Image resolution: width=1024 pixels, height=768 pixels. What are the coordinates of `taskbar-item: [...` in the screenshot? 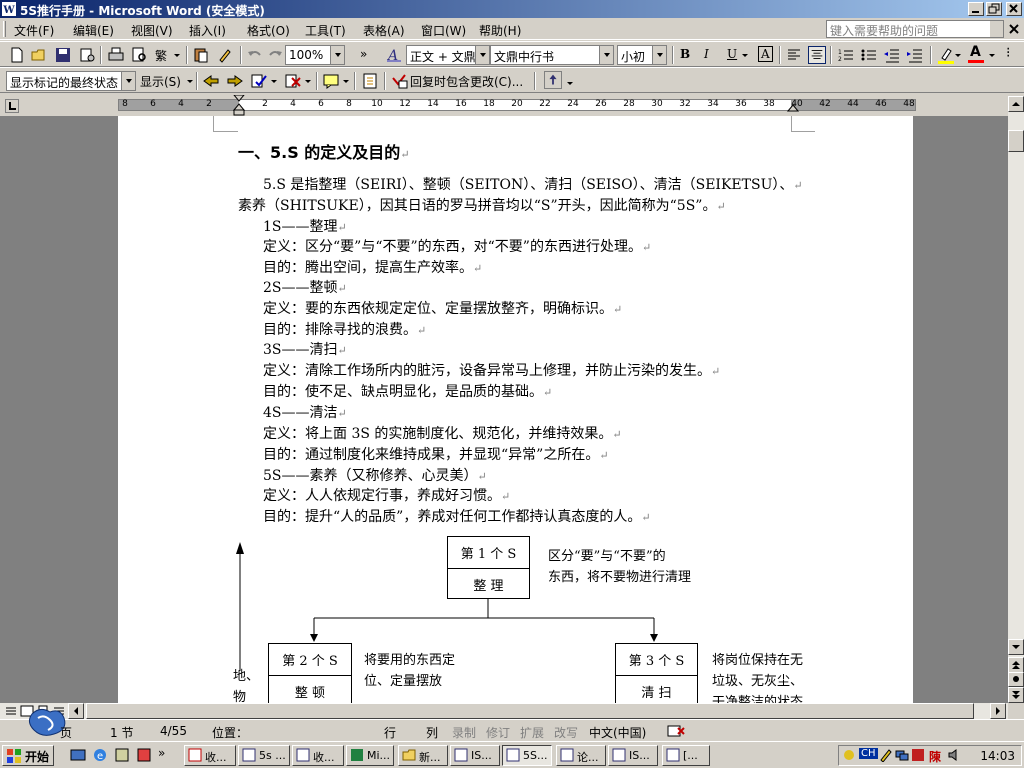 It's located at (686, 755).